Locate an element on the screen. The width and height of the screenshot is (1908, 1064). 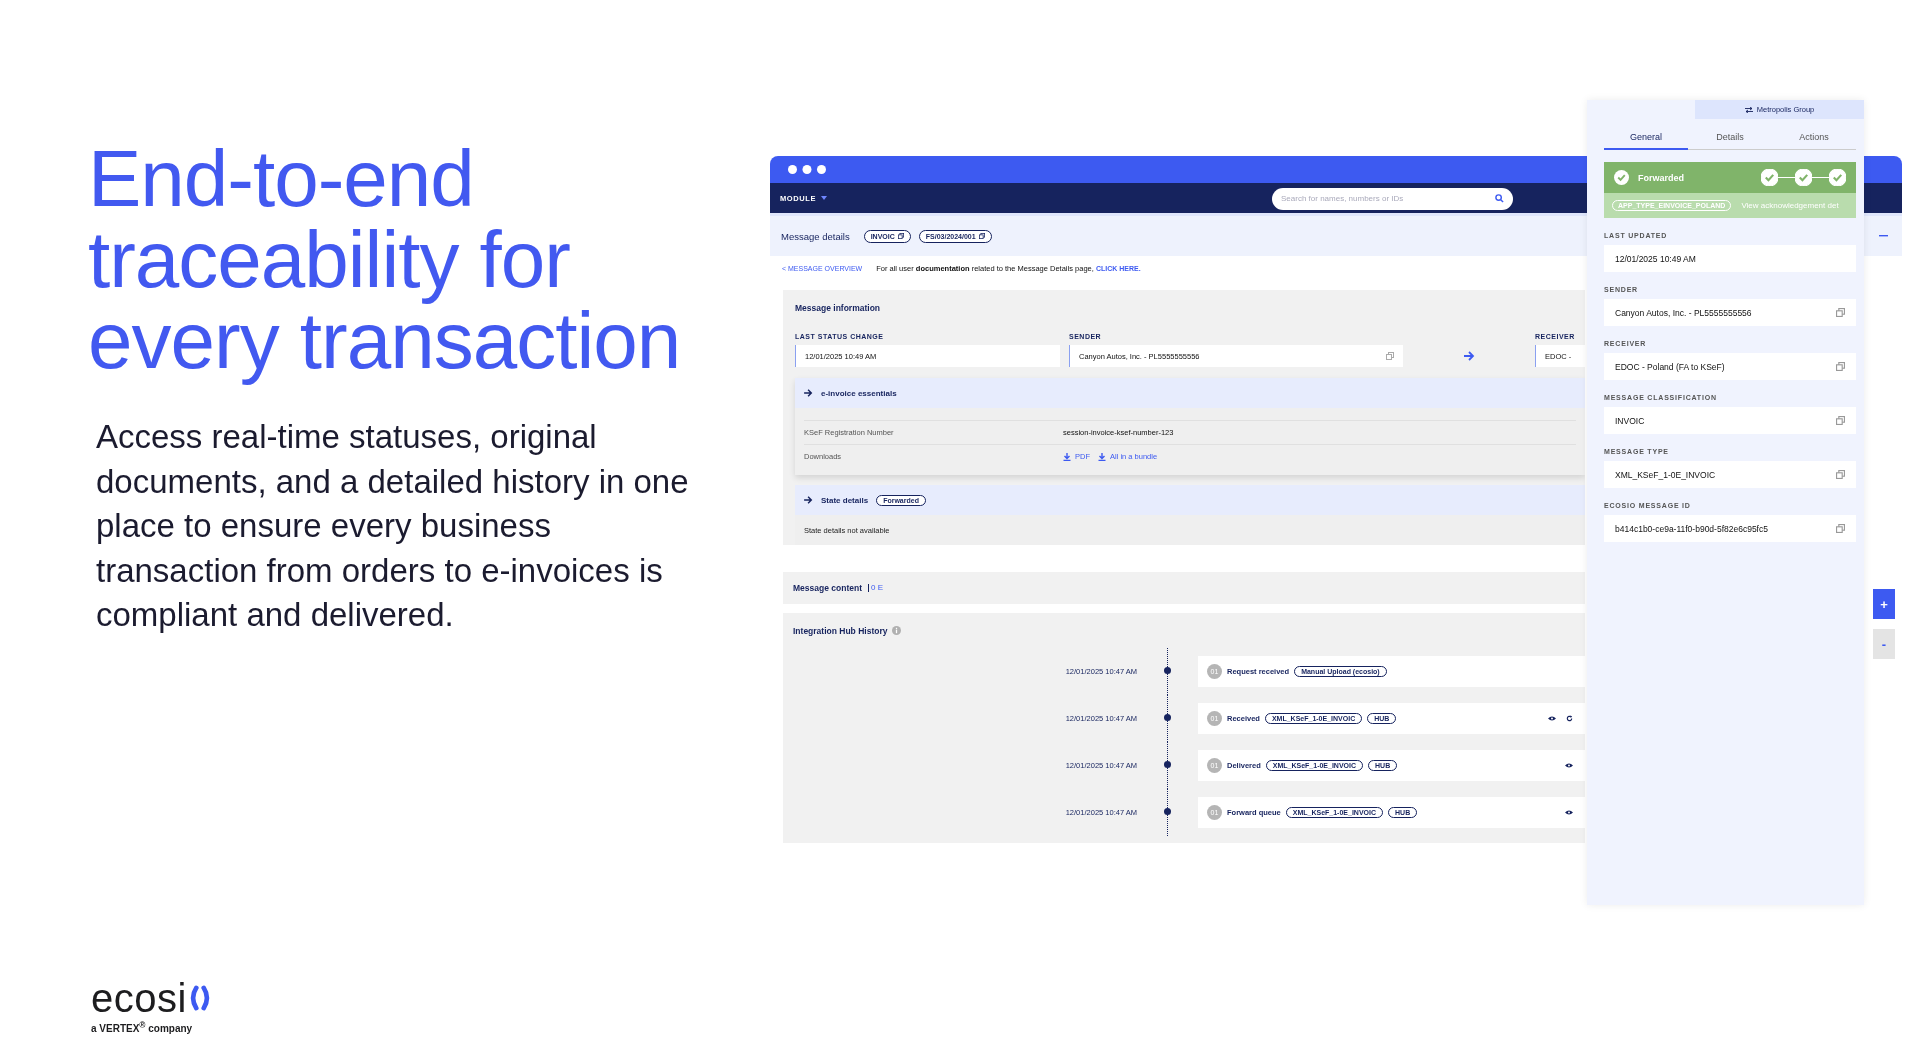
intro-text: Access real-time statuses, original documents, and a detailed history in one place to ensure every business transaction from orders to e-invoices is compliant and delivered. is located at coordinates (393, 526).